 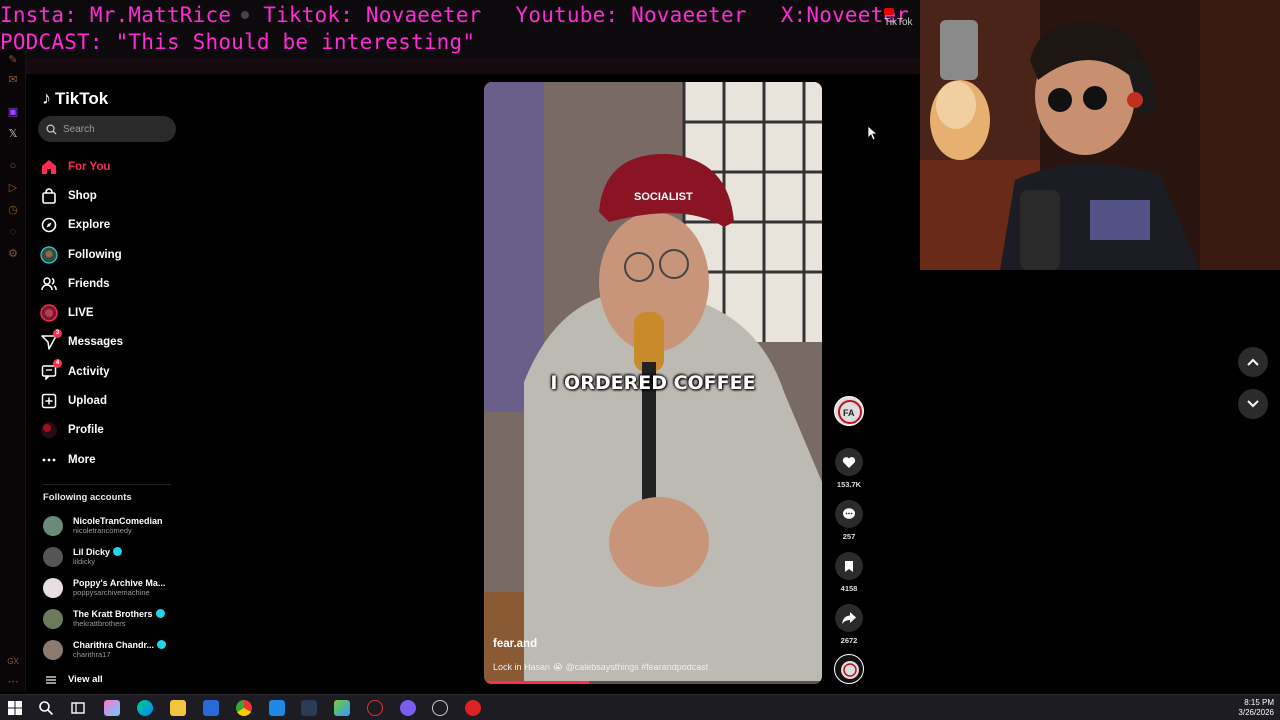 I want to click on search-box, so click(x=107, y=129).